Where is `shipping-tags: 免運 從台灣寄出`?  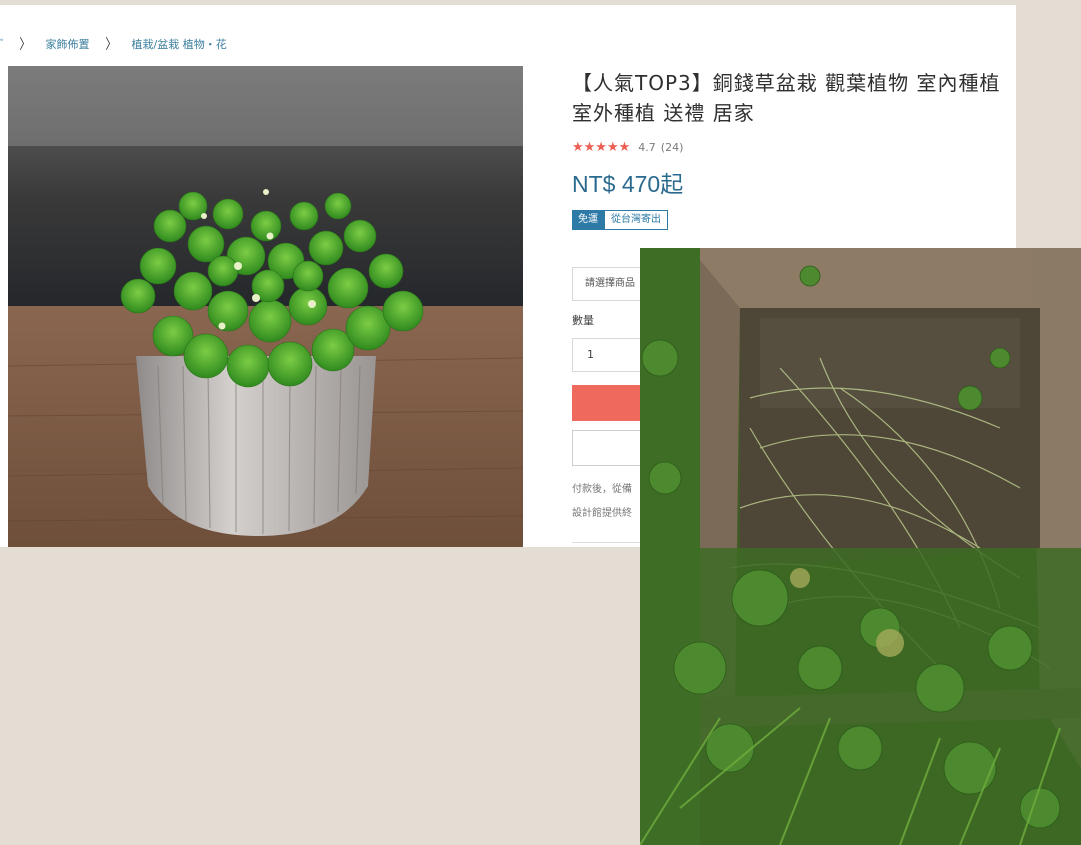
shipping-tags: 免運 從台灣寄出 is located at coordinates (620, 220).